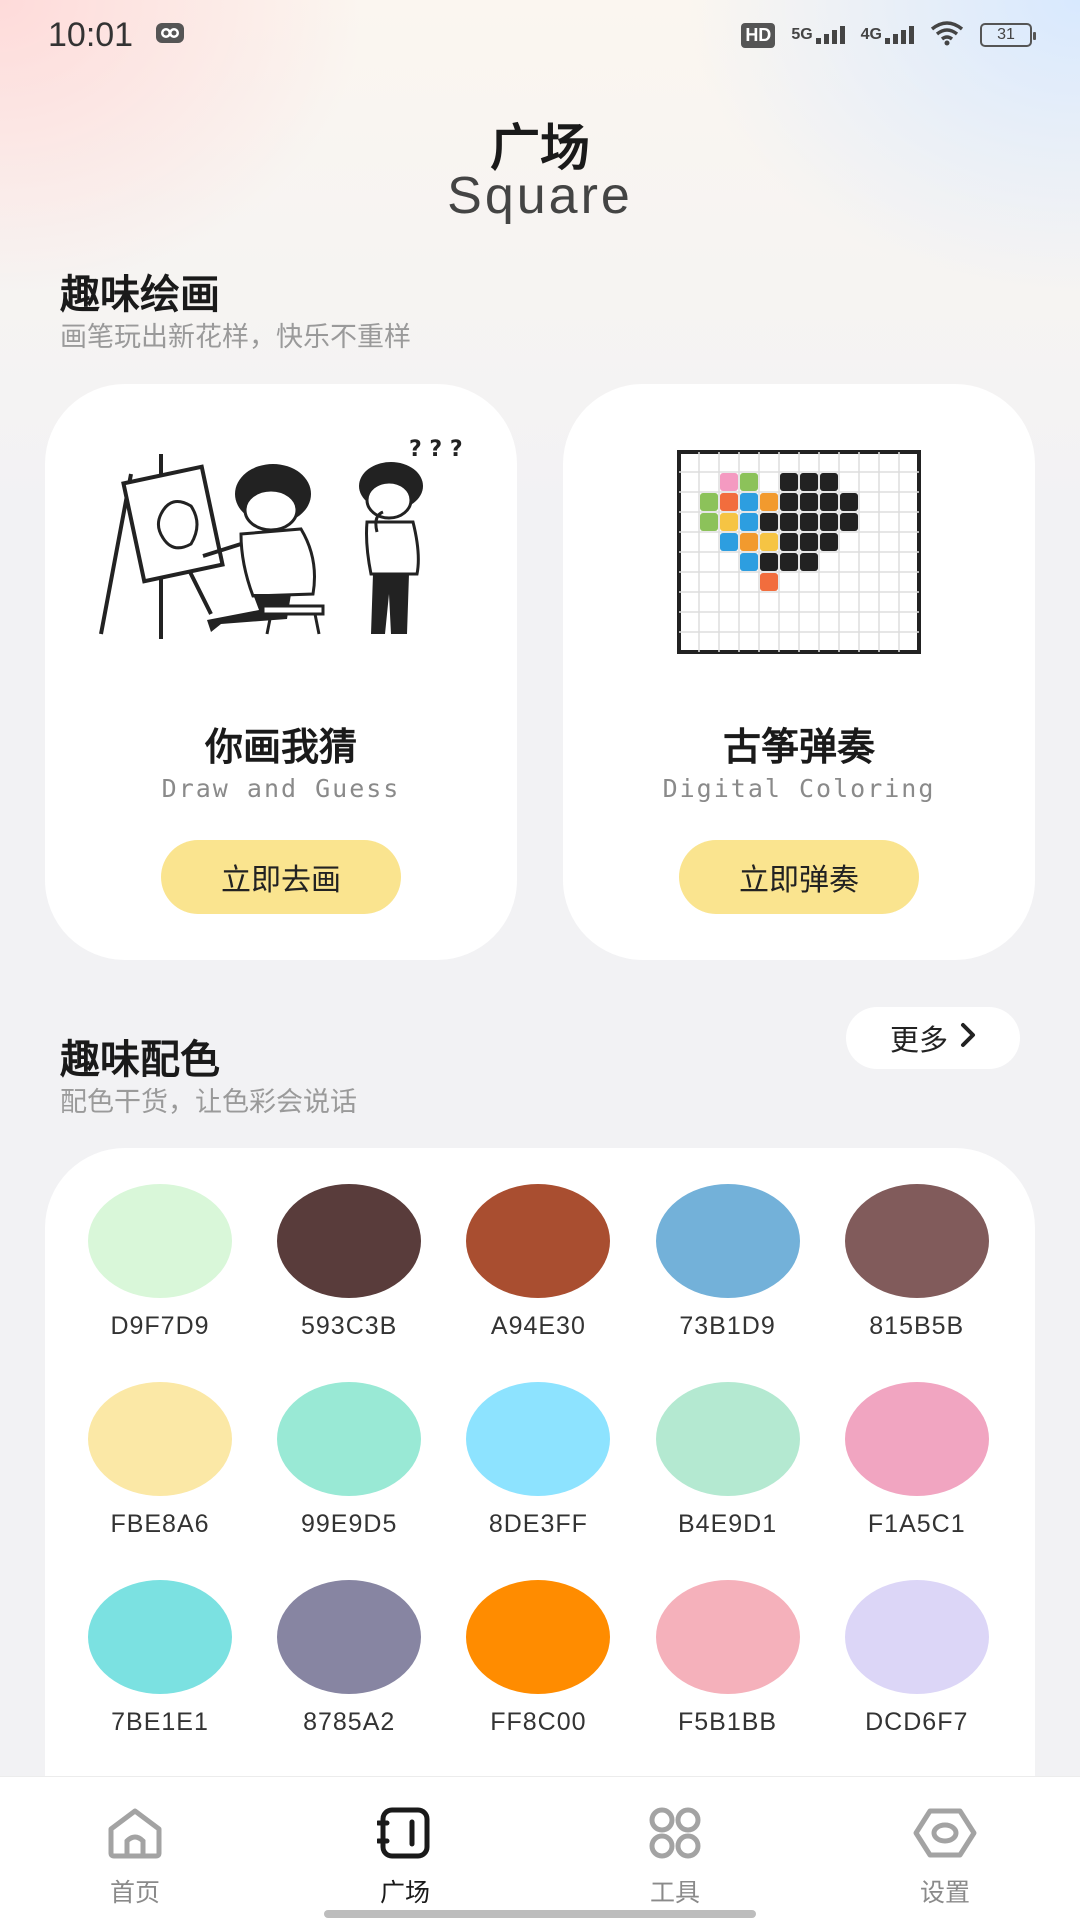  I want to click on color-swatch: B4E9D1, so click(750, 1481).